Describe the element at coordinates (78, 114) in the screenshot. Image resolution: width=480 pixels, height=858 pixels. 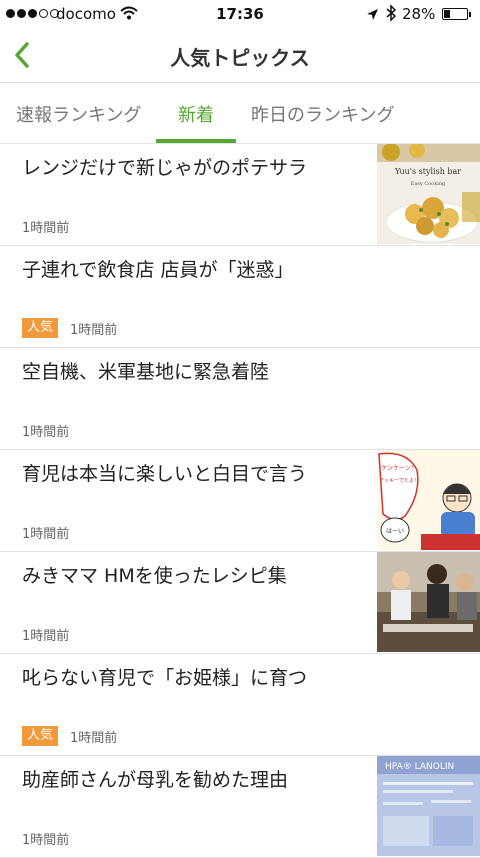
I see `tab-breaking-ranking: 速報ランキング` at that location.